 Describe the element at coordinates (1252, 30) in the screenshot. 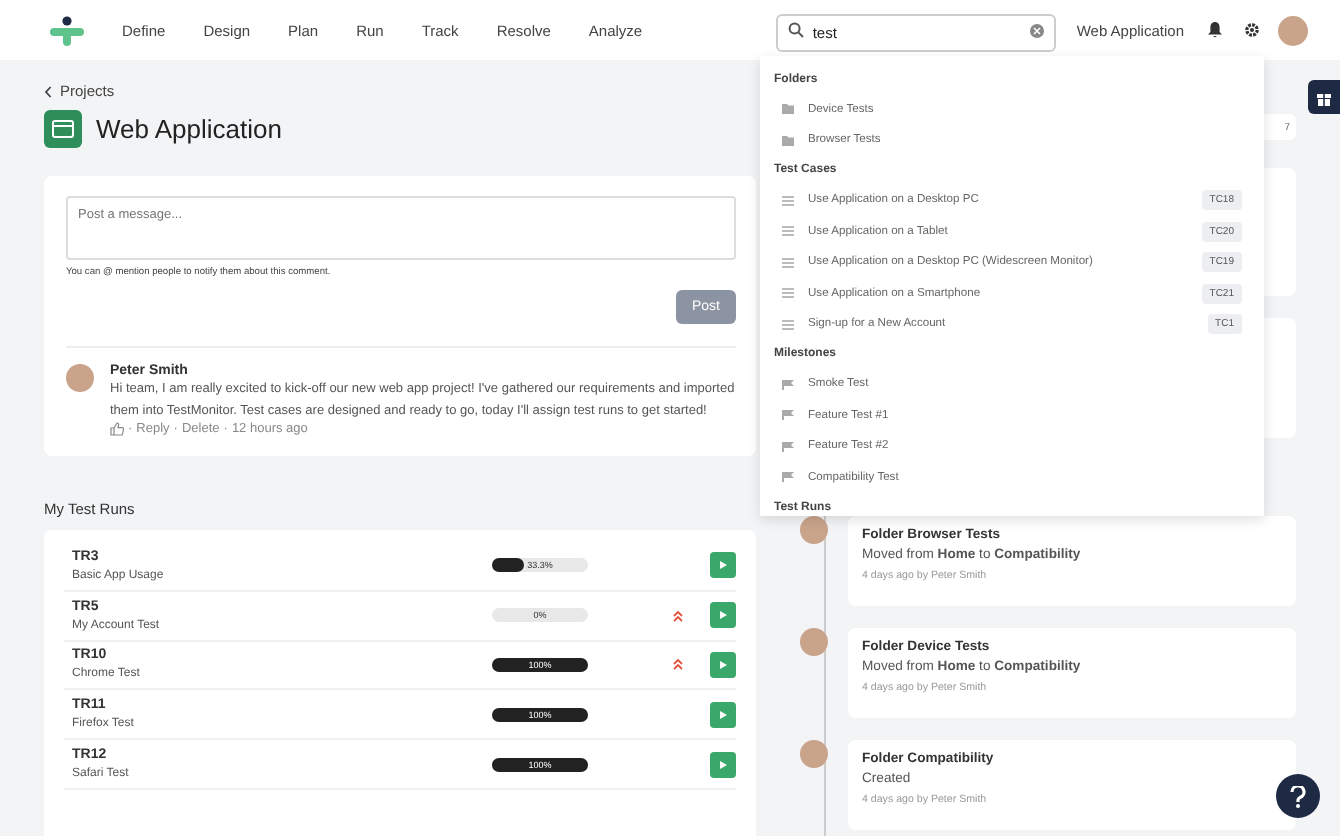

I see `settings-icon` at that location.